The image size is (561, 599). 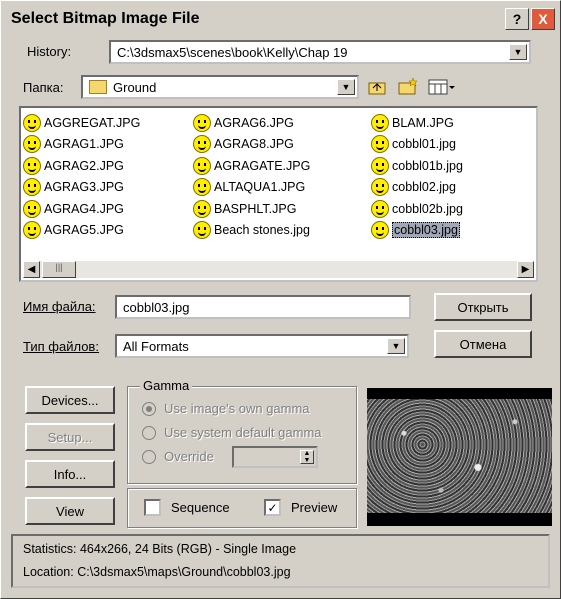 What do you see at coordinates (59, 269) in the screenshot?
I see `scroll-thumb: |||` at bounding box center [59, 269].